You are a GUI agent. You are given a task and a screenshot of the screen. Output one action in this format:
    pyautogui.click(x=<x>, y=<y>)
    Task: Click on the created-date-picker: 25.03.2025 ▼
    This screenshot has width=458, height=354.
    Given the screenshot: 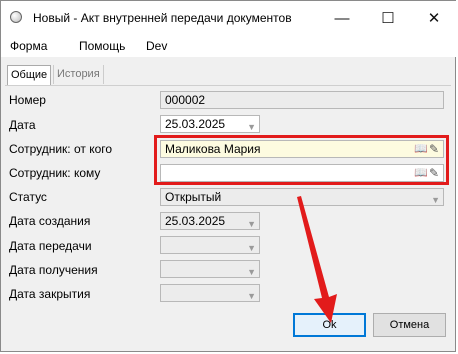 What is the action you would take?
    pyautogui.click(x=210, y=221)
    